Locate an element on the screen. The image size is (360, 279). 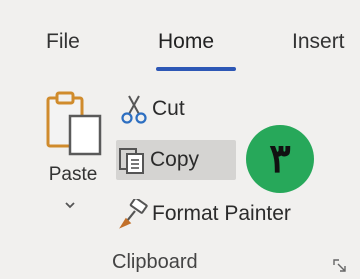
copy-button: Copy is located at coordinates (176, 160).